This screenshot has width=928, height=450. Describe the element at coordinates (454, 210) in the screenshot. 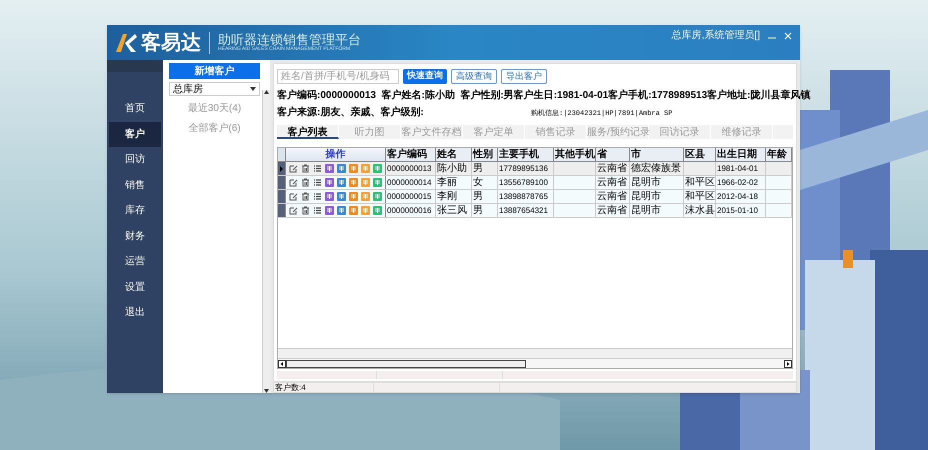

I see `table-cell: 张三风` at that location.